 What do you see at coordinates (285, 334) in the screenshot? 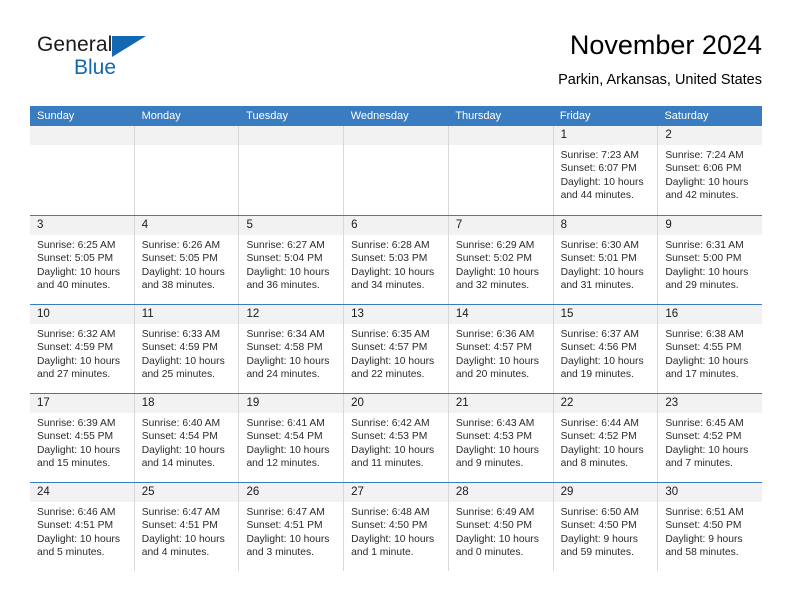
I see `sunrise-time: Sunrise: 6:34 AM` at bounding box center [285, 334].